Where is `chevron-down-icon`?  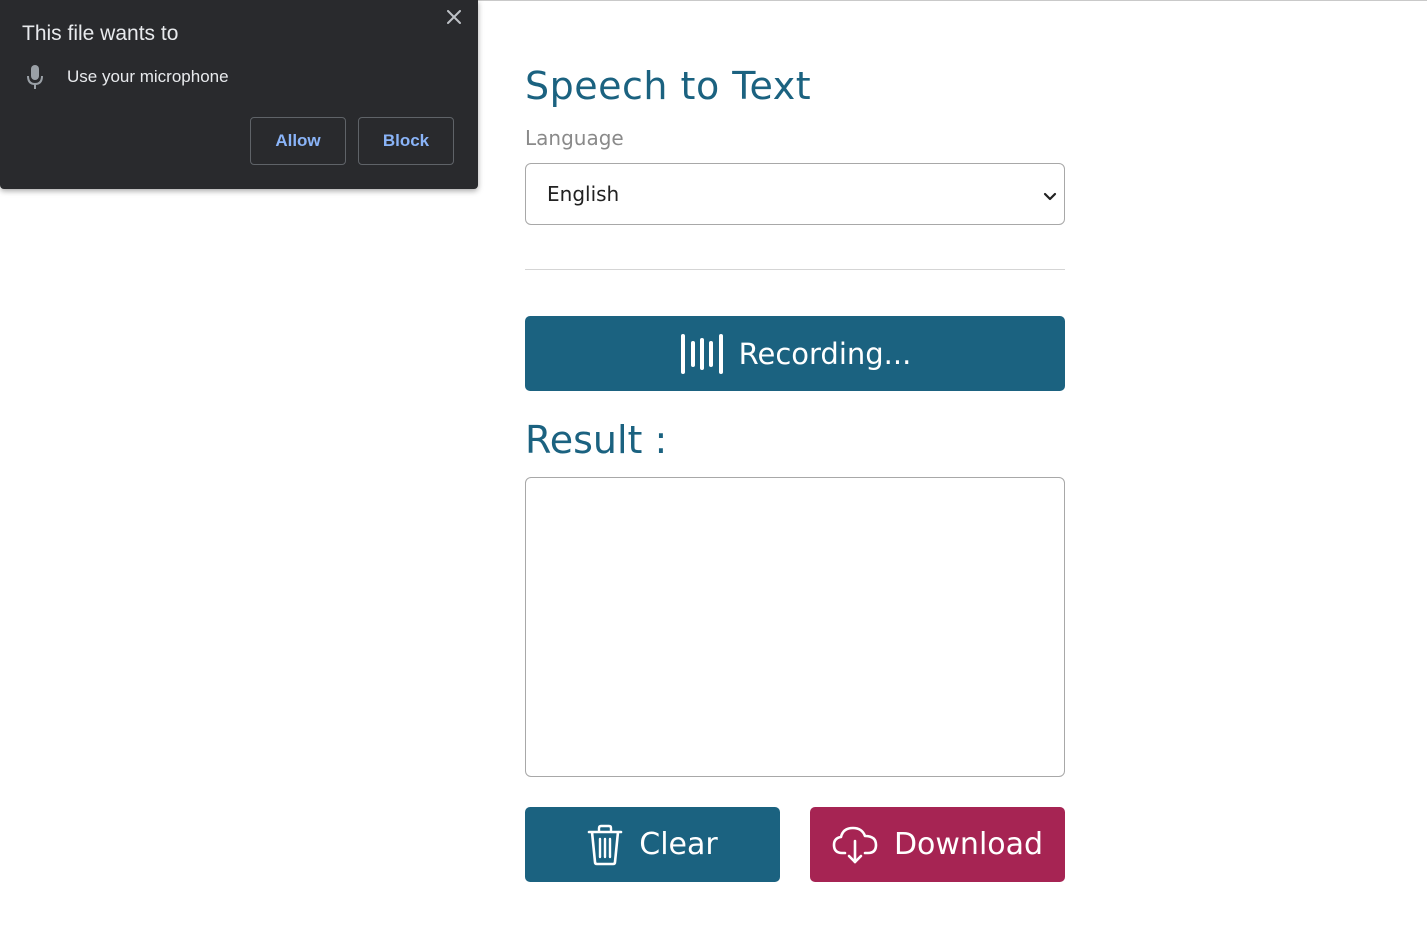
chevron-down-icon is located at coordinates (1050, 194).